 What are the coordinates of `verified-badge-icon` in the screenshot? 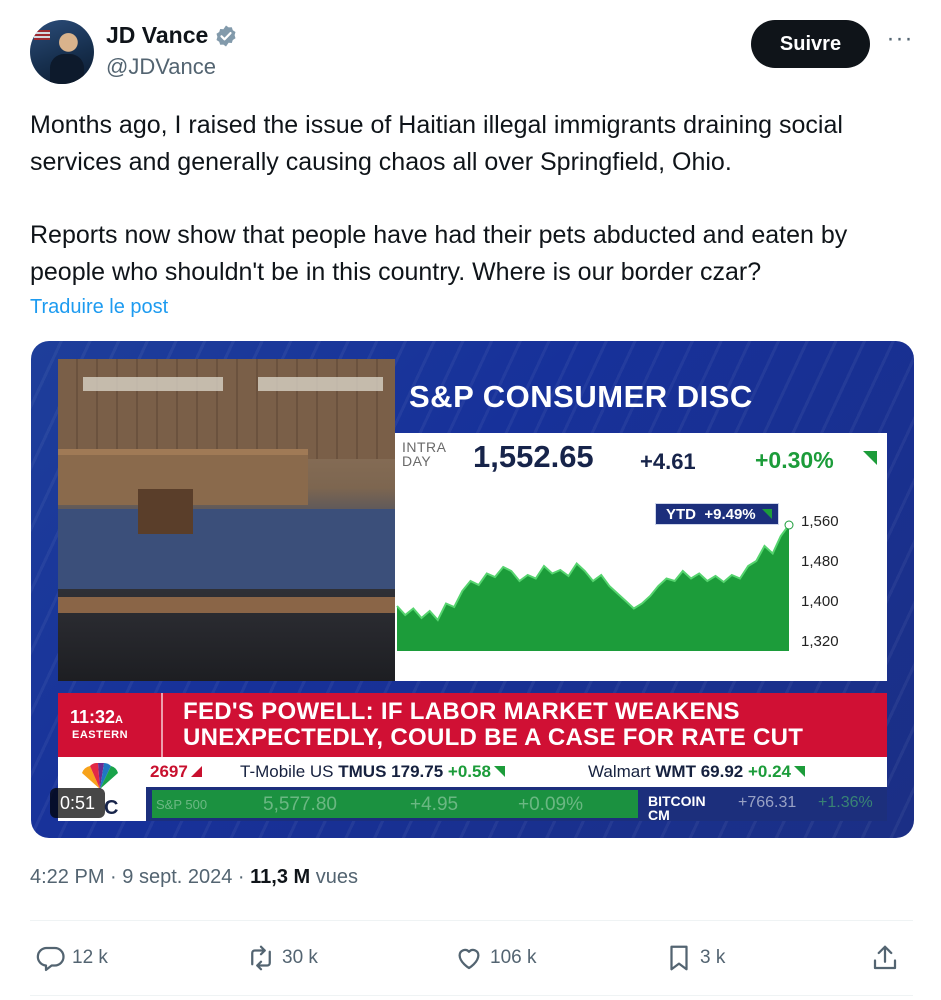 It's located at (226, 35).